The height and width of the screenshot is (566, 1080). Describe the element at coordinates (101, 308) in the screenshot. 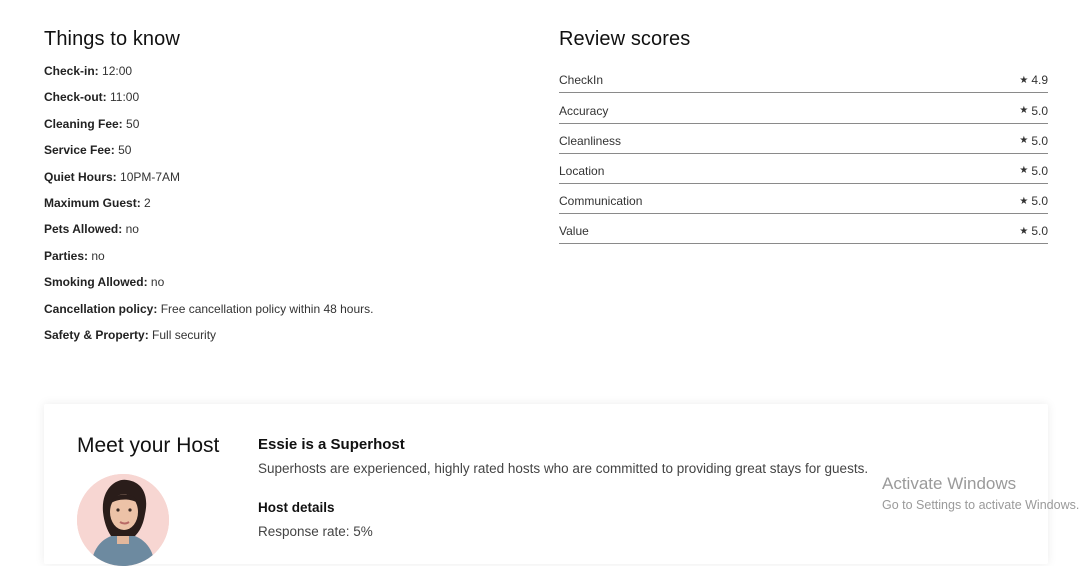

I see `rule-label: Cancellation policy:` at that location.